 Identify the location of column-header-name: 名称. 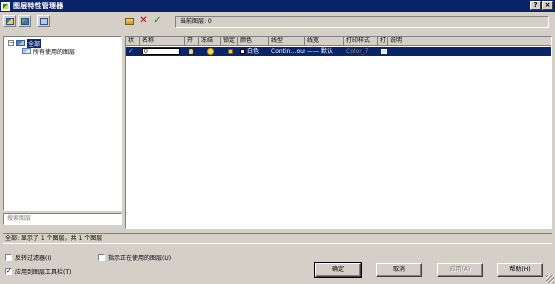
(162, 41).